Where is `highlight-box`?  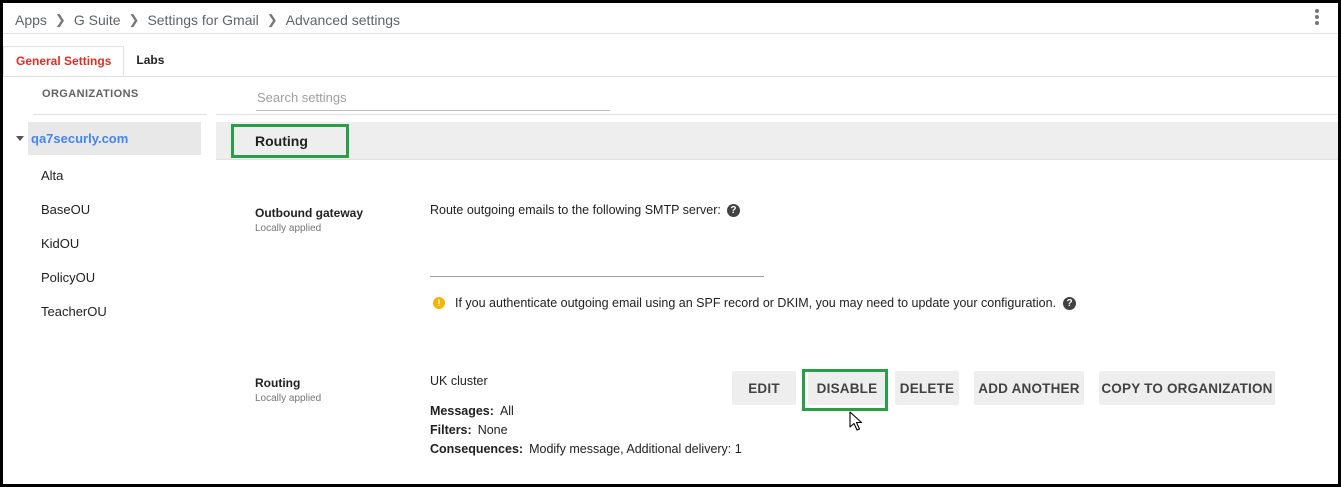
highlight-box is located at coordinates (290, 141).